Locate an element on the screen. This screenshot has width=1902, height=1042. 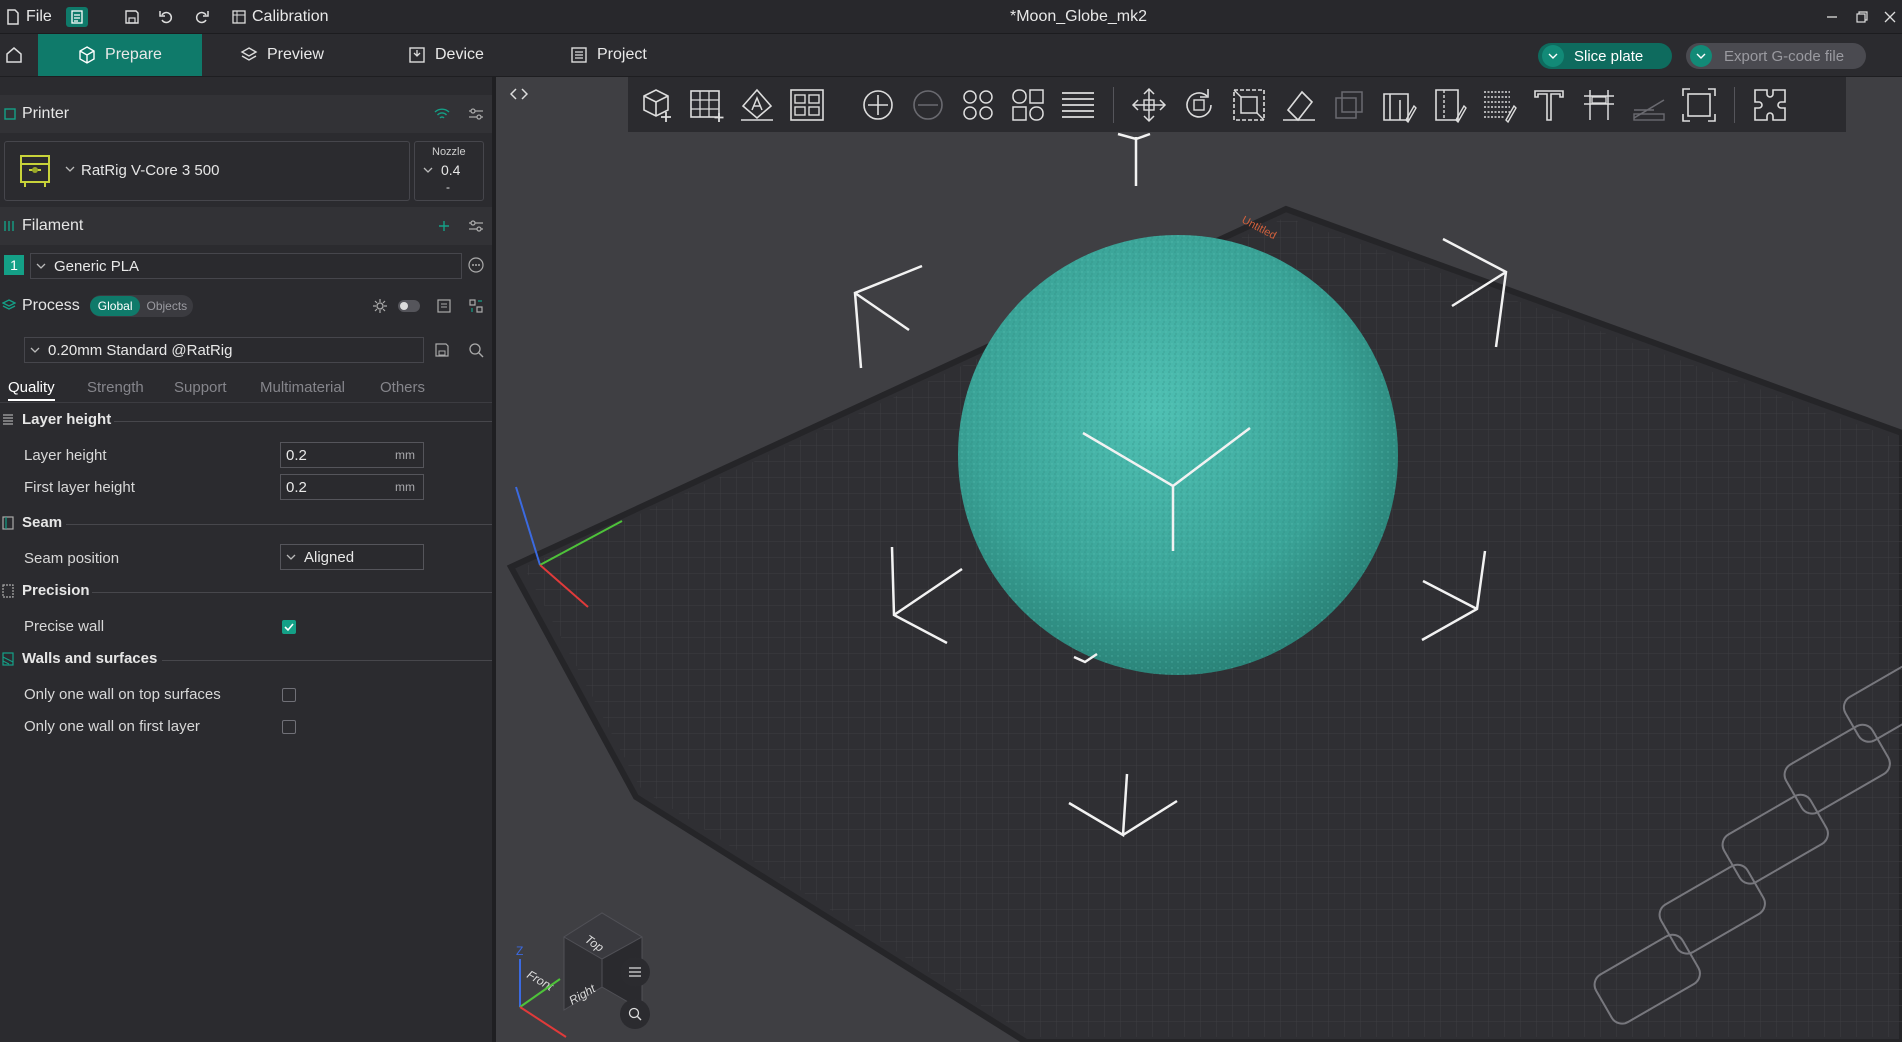
file-label: File is located at coordinates (39, 16).